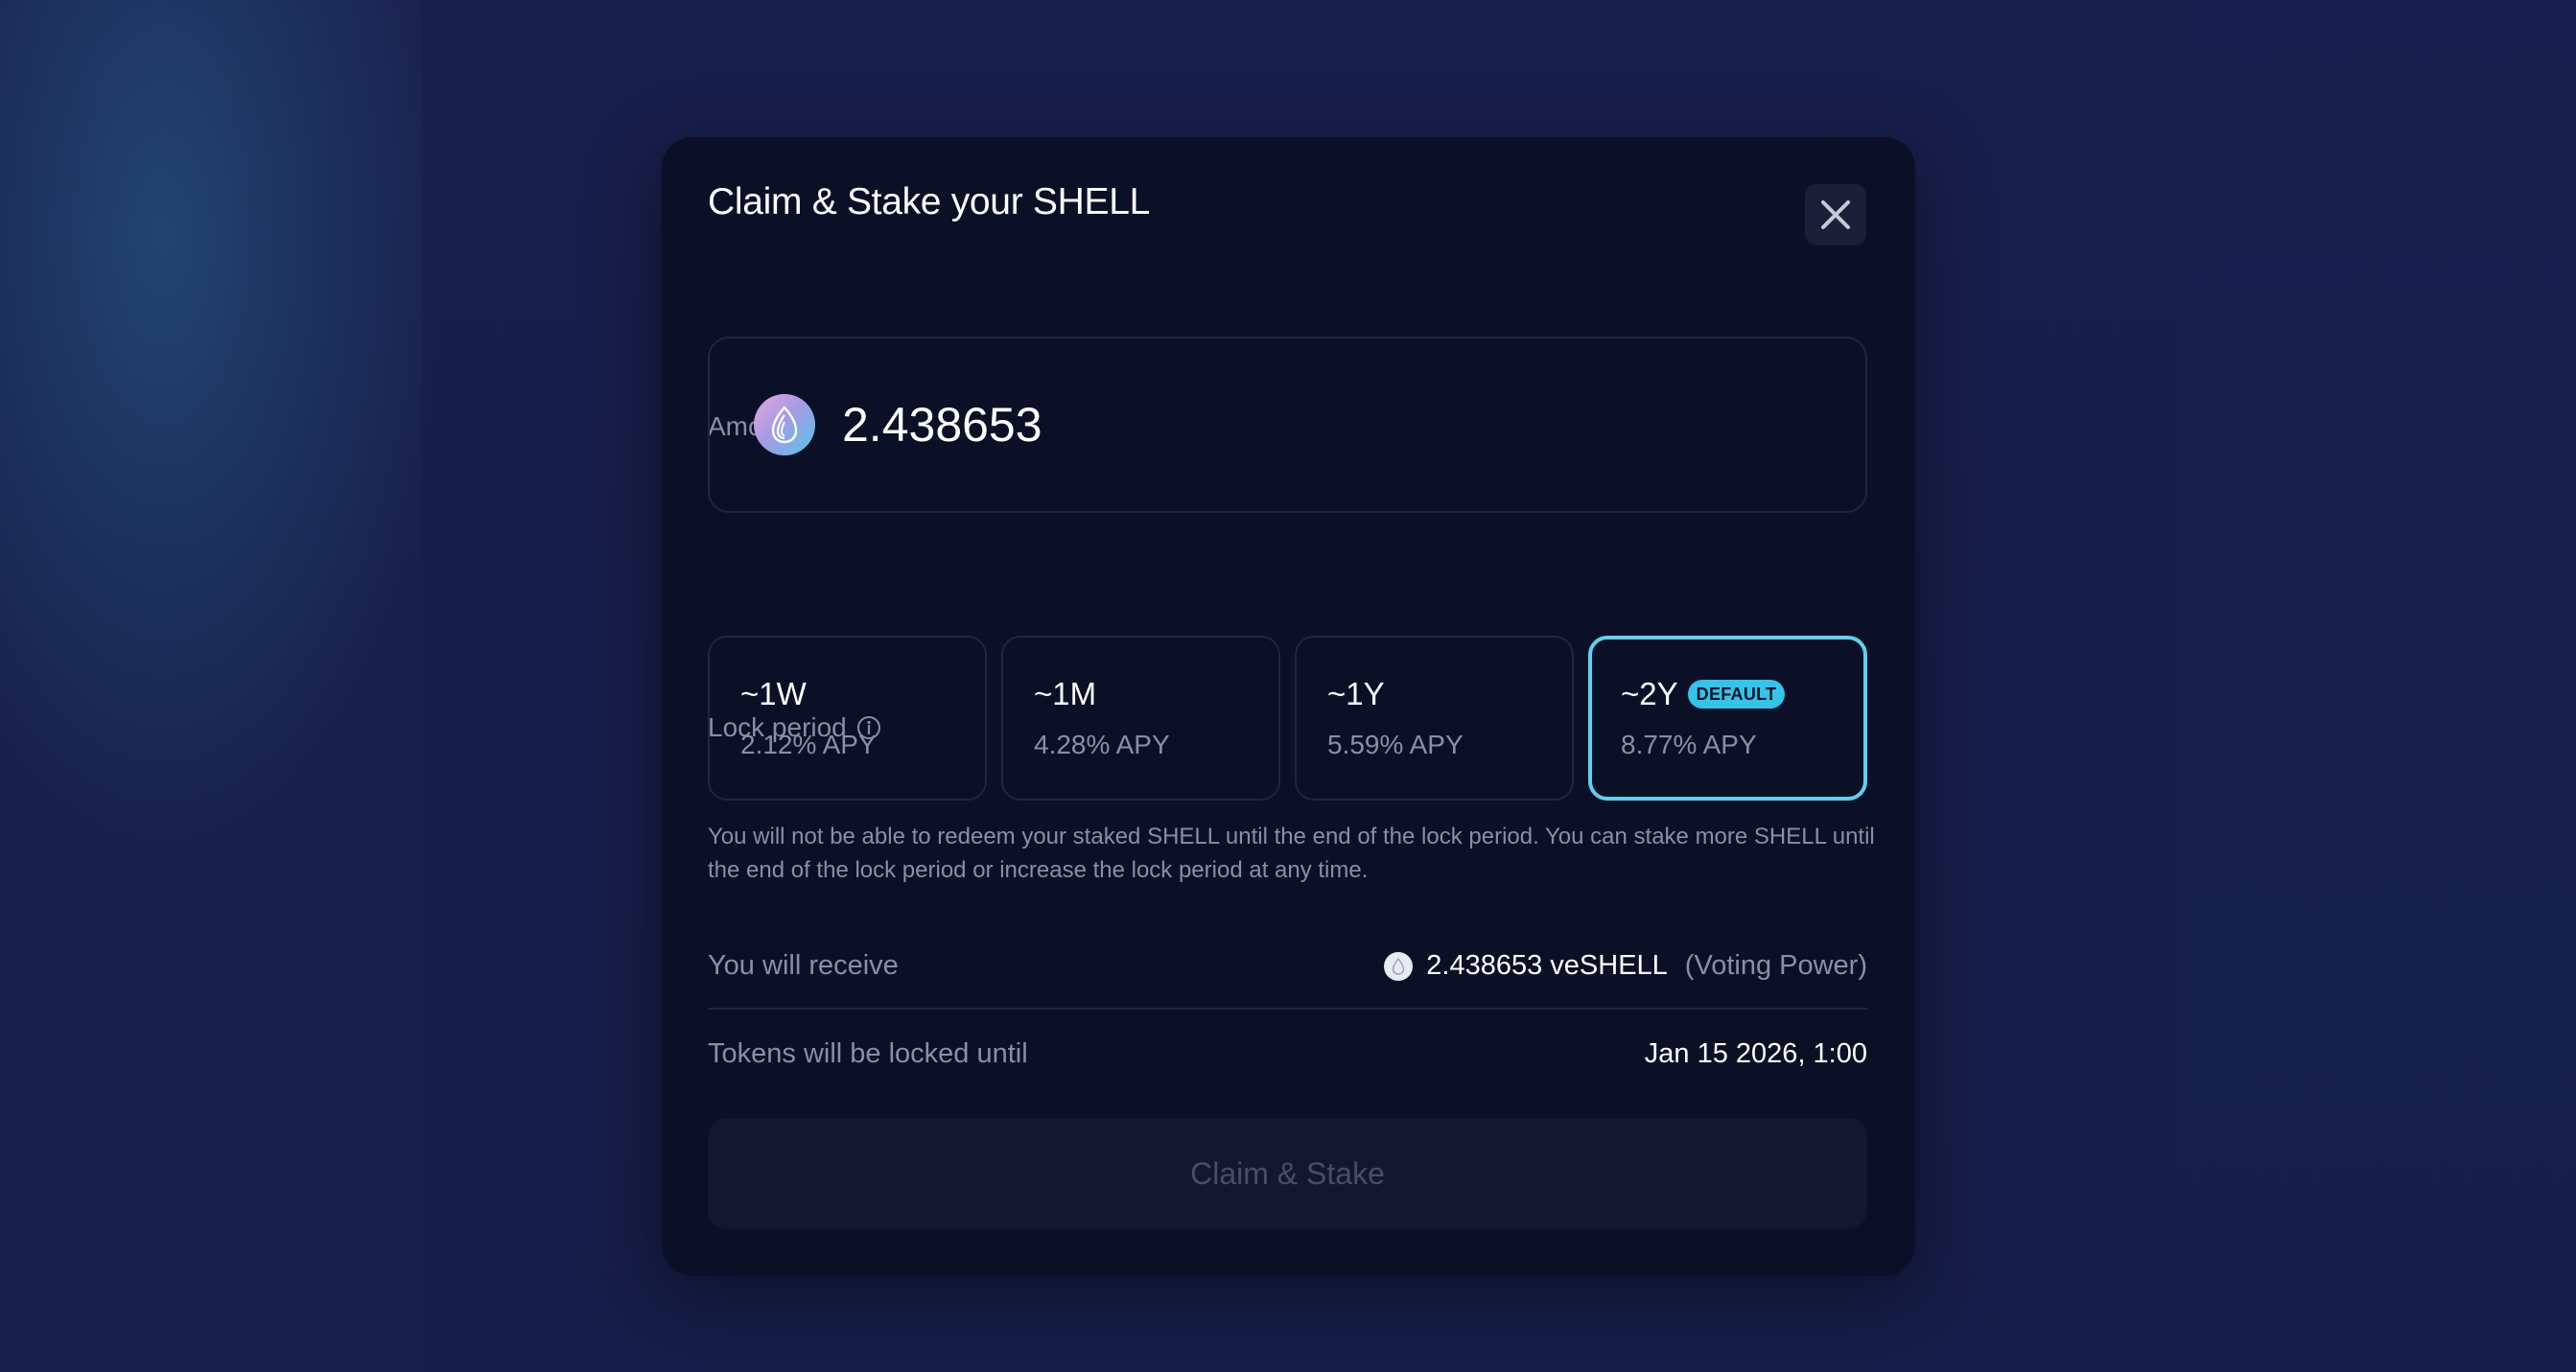  Describe the element at coordinates (847, 718) in the screenshot. I see `lock-option-1w: ~1W 2.12% APY` at that location.